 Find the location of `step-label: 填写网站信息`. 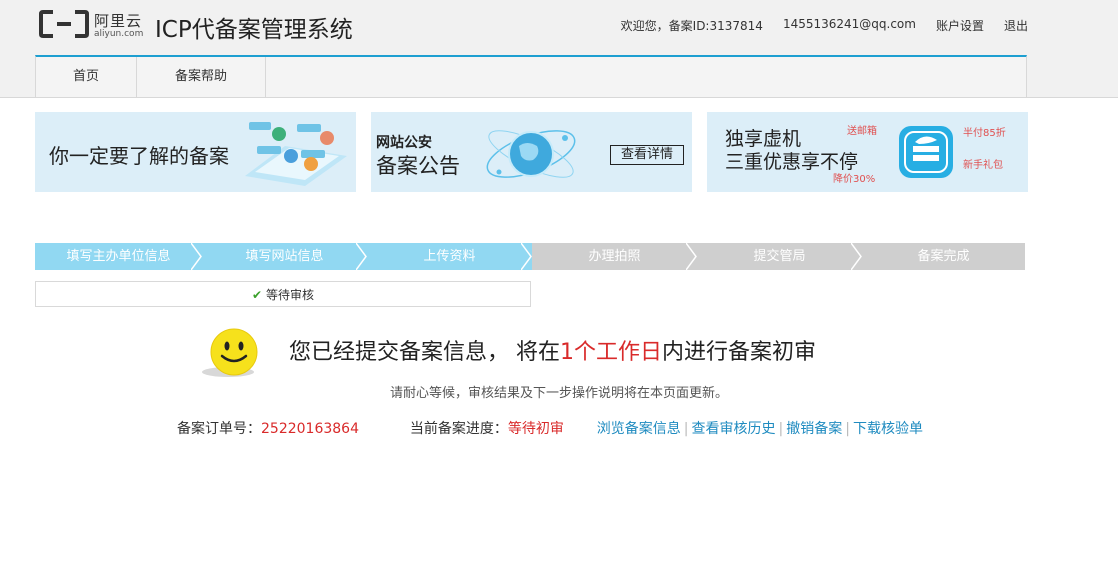

step-label: 填写网站信息 is located at coordinates (284, 256).